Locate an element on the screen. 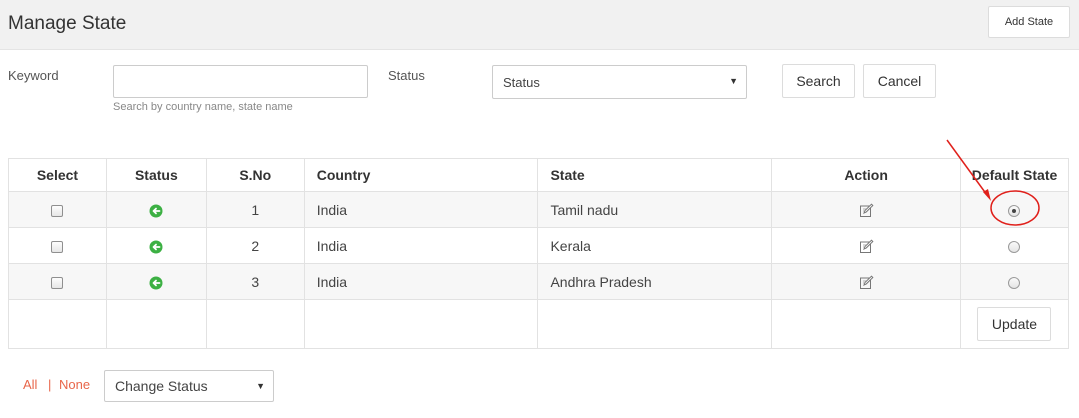  keyword-input is located at coordinates (240, 81).